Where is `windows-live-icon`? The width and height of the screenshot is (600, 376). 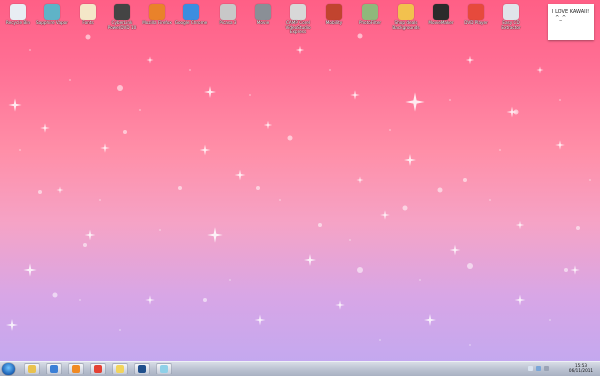 windows-live-icon is located at coordinates (164, 369).